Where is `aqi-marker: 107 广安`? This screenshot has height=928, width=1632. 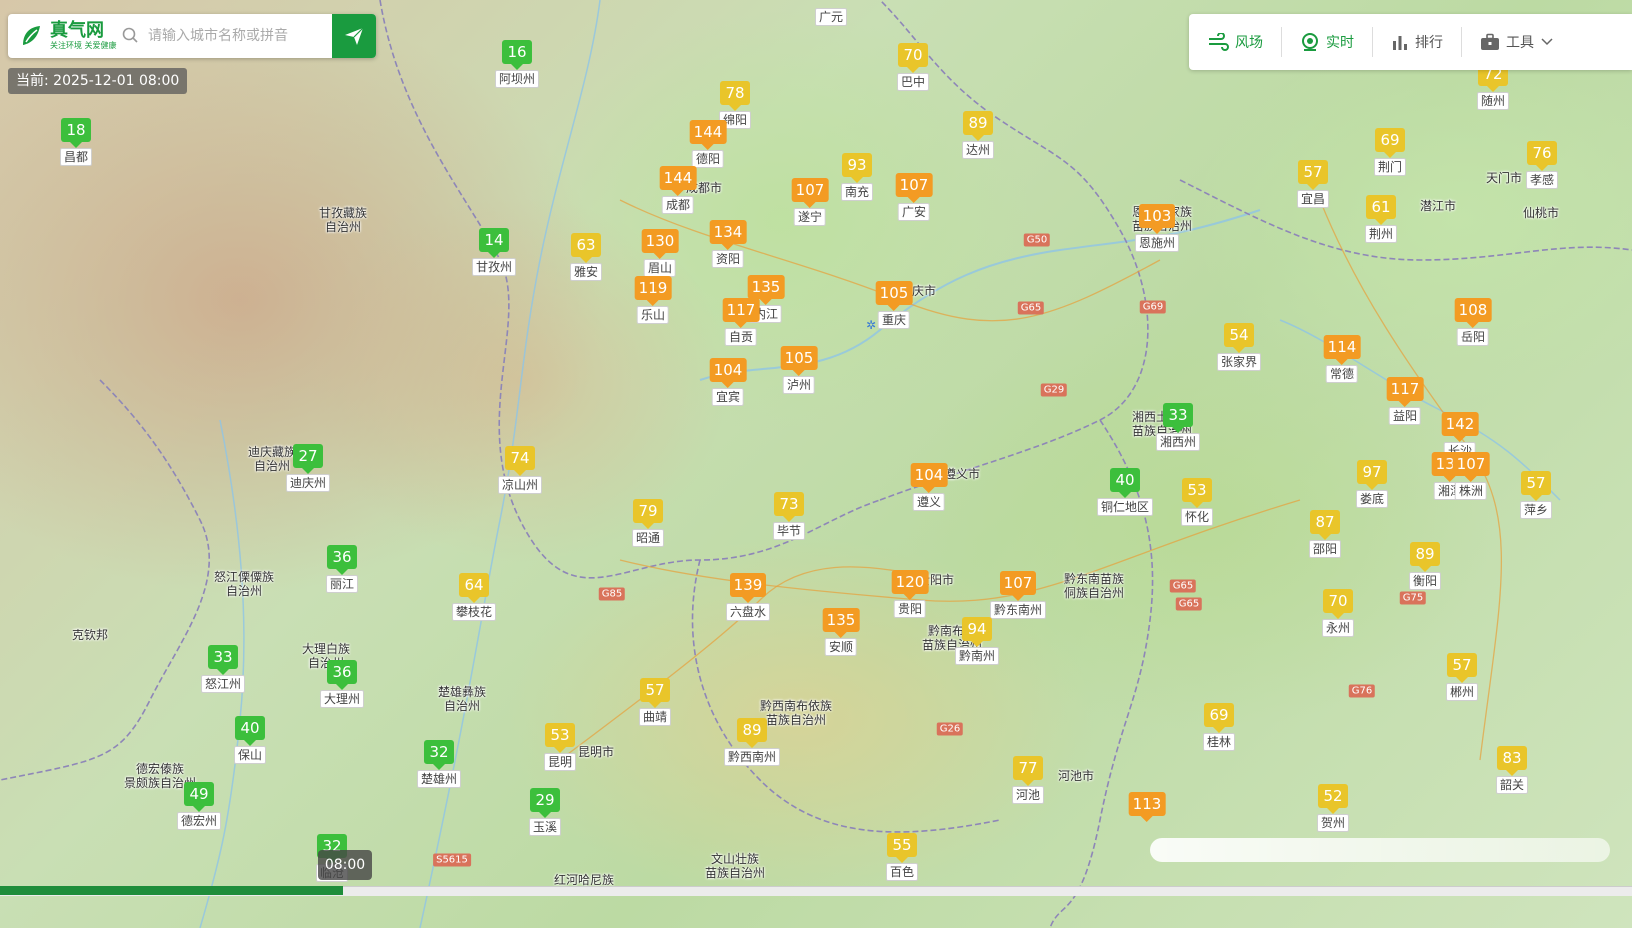
aqi-marker: 107 广安 is located at coordinates (914, 197).